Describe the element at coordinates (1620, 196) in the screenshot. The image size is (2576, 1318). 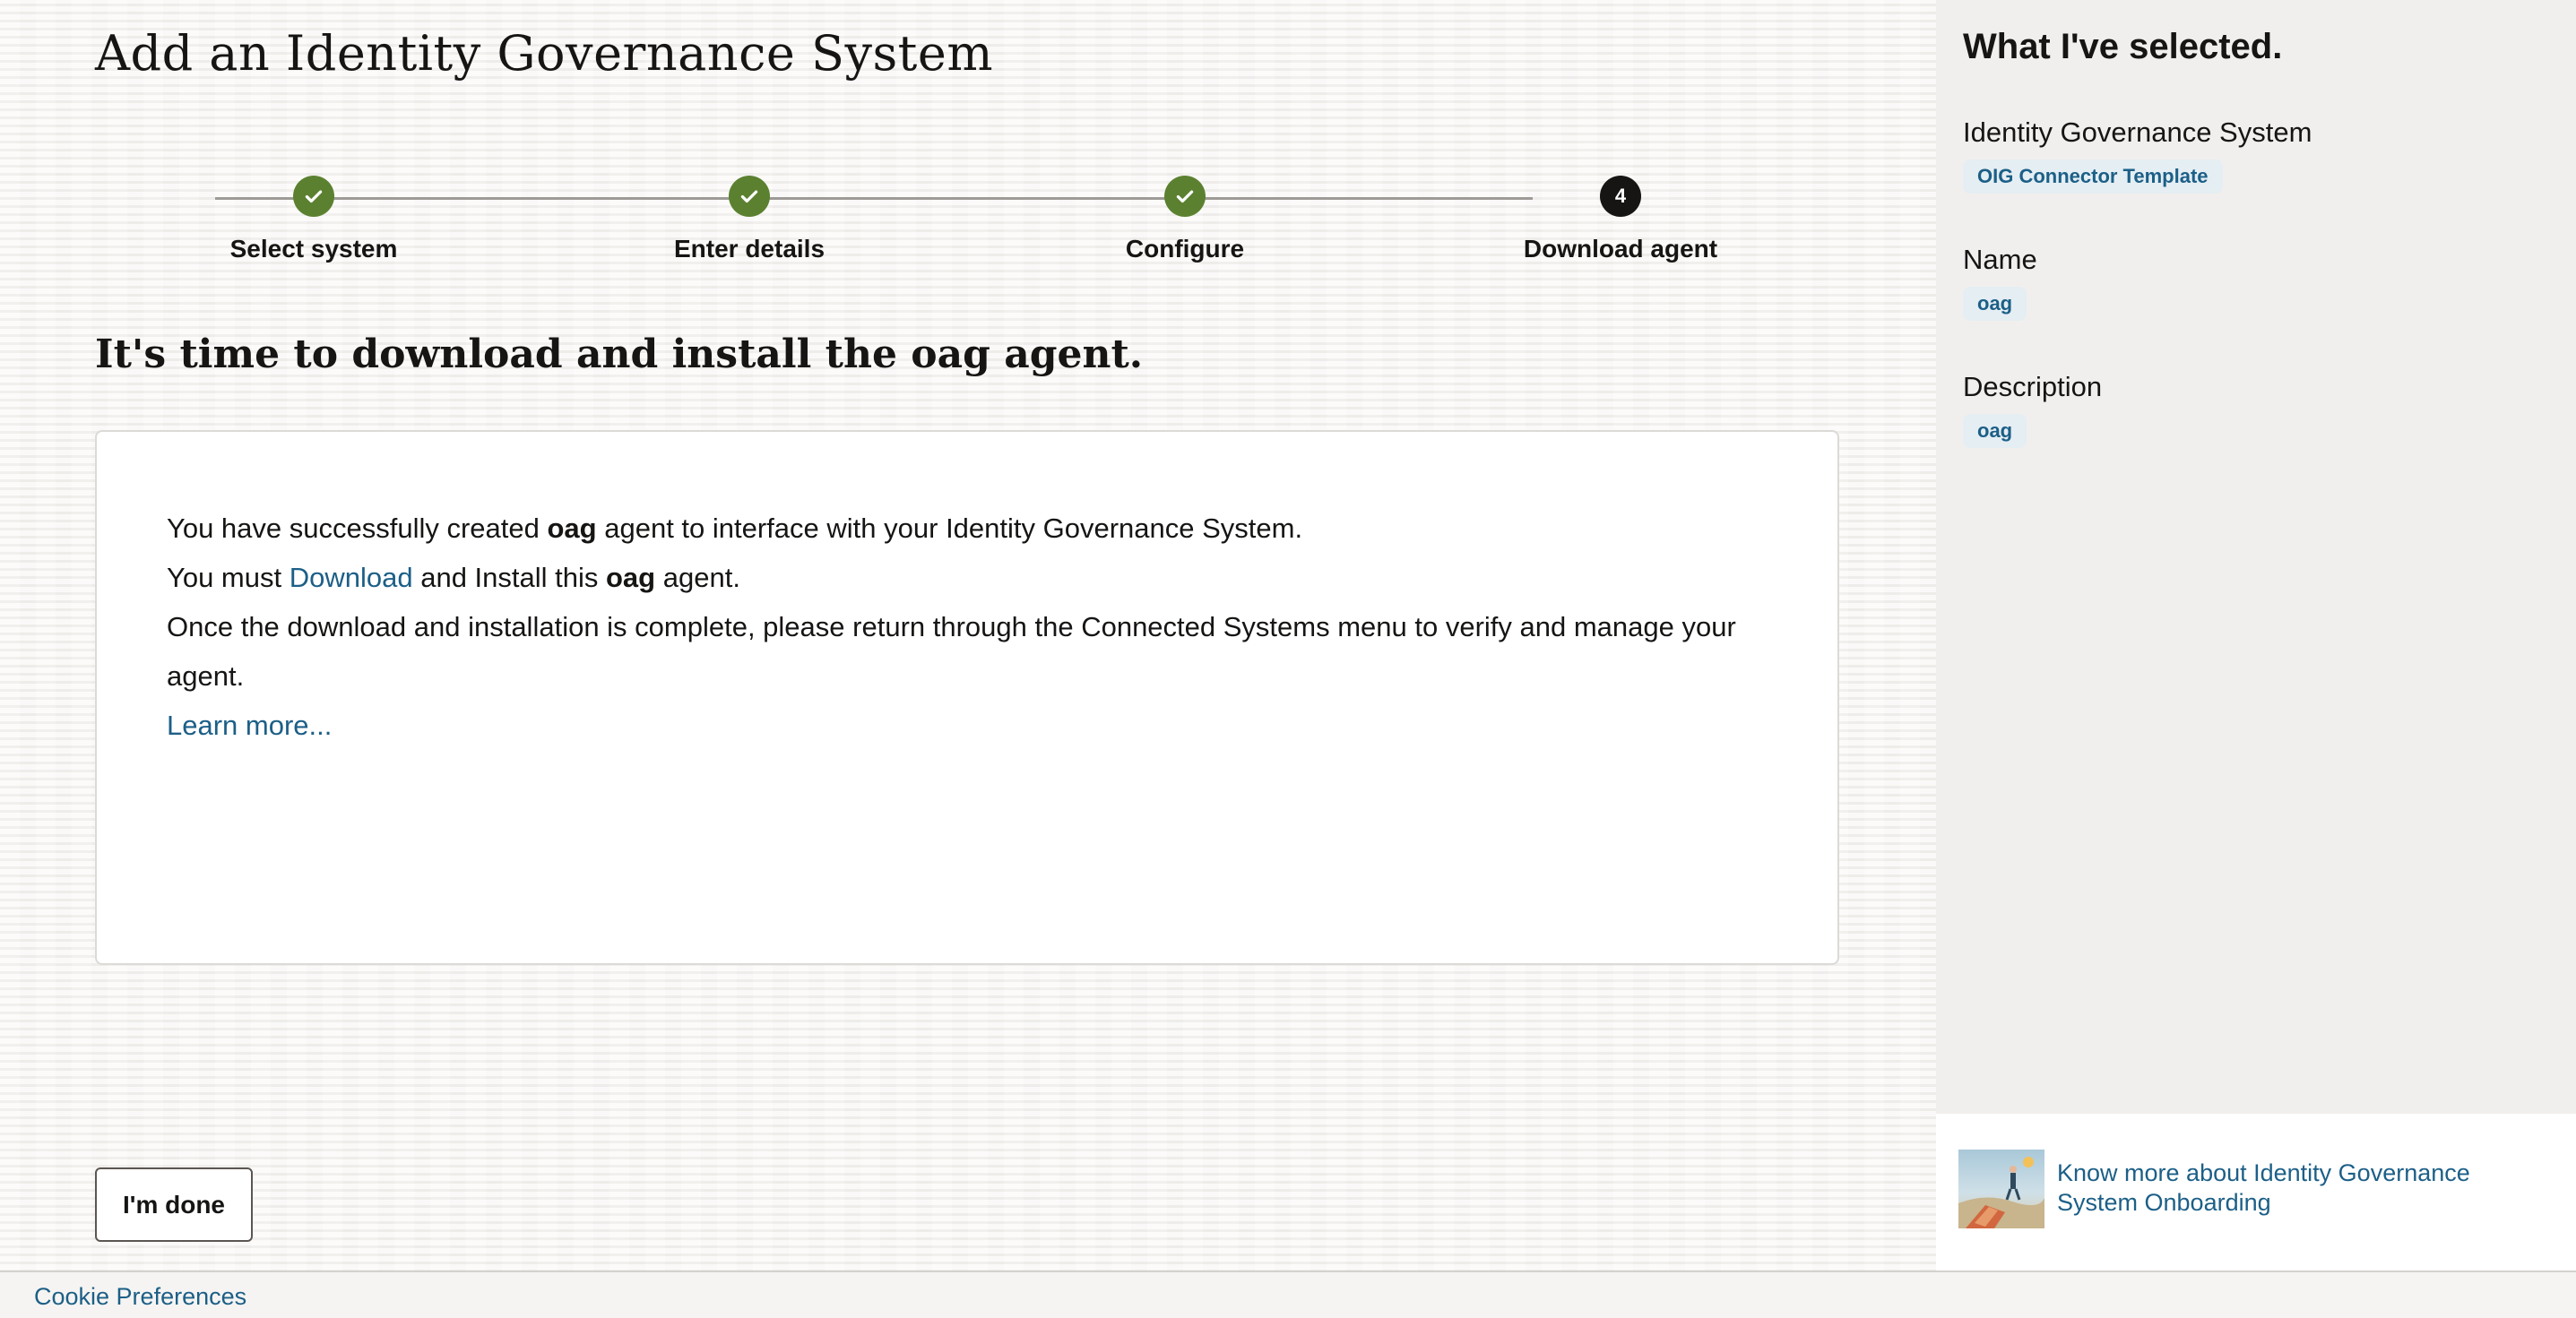
I see `step-number-badge: 4` at that location.